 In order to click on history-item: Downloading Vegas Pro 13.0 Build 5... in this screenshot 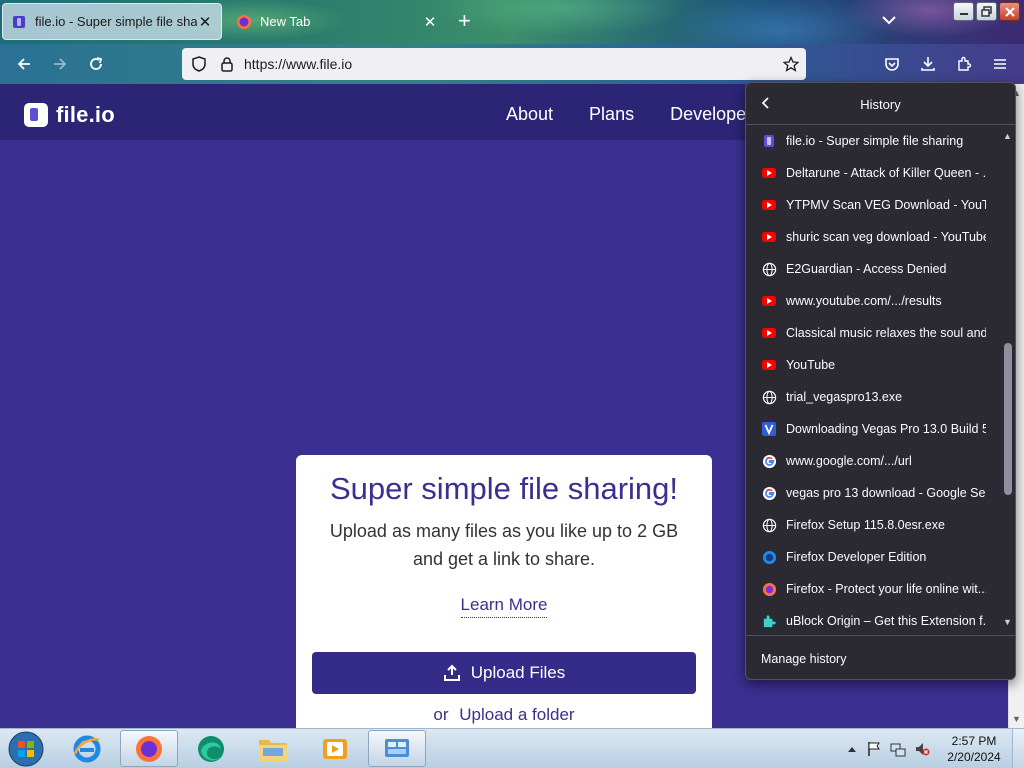, I will do `click(874, 429)`.